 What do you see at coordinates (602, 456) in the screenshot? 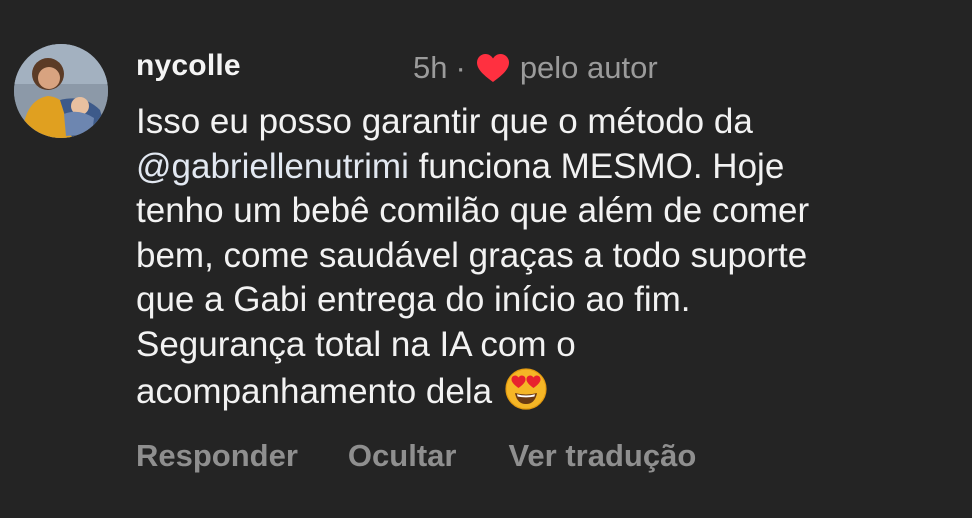
I see `see-translation-button: Ver tradução` at bounding box center [602, 456].